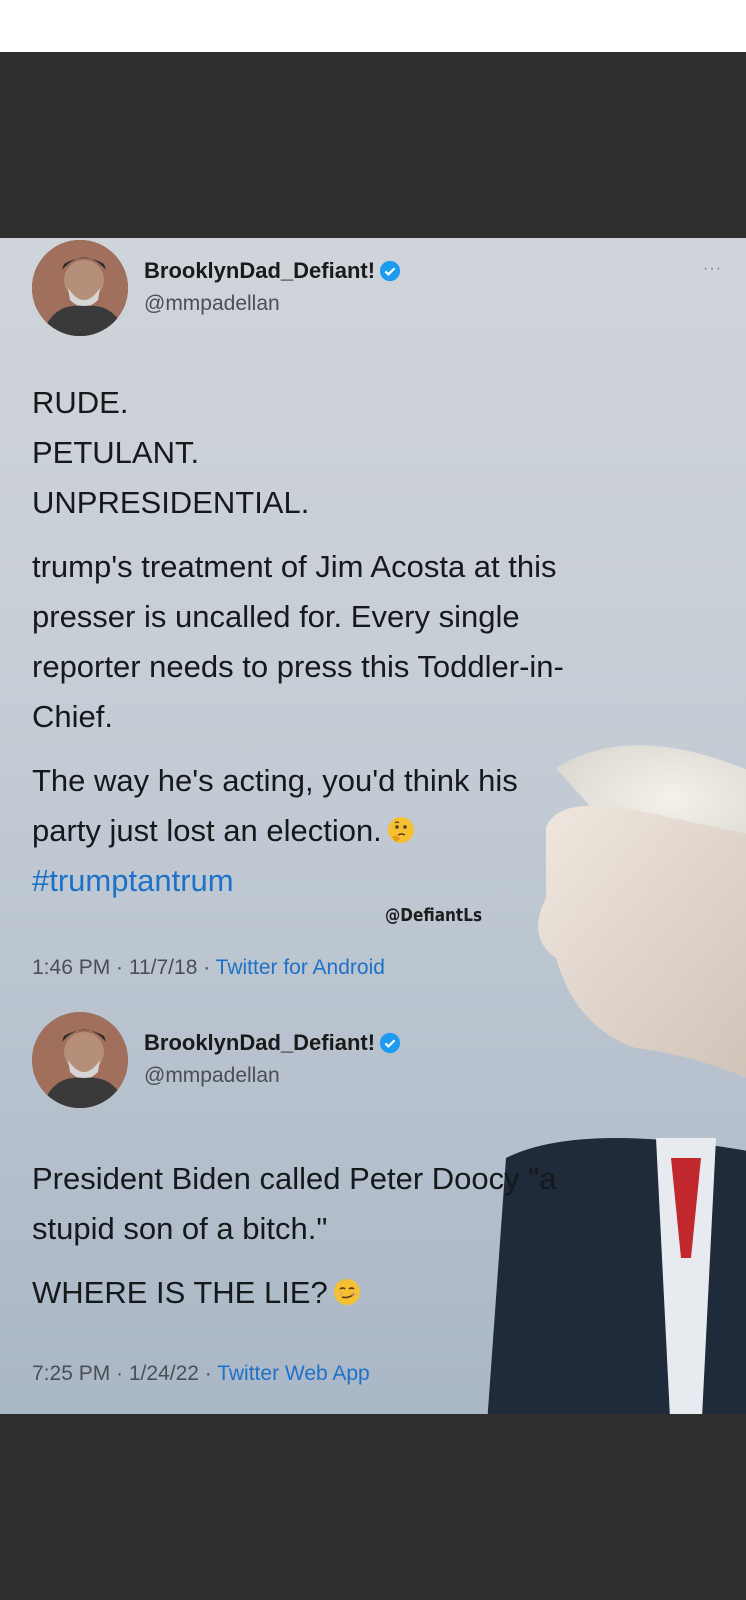  Describe the element at coordinates (80, 402) in the screenshot. I see `tweet-text-line: RUDE.` at that location.